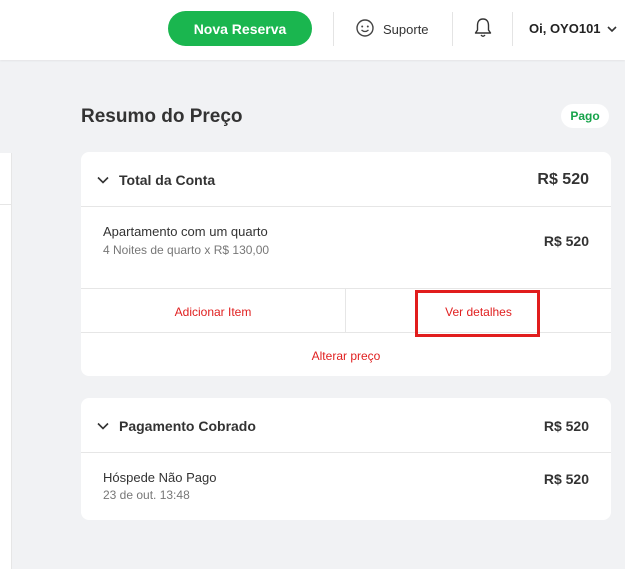  What do you see at coordinates (566, 241) in the screenshot?
I see `item-amount: R$ 520` at bounding box center [566, 241].